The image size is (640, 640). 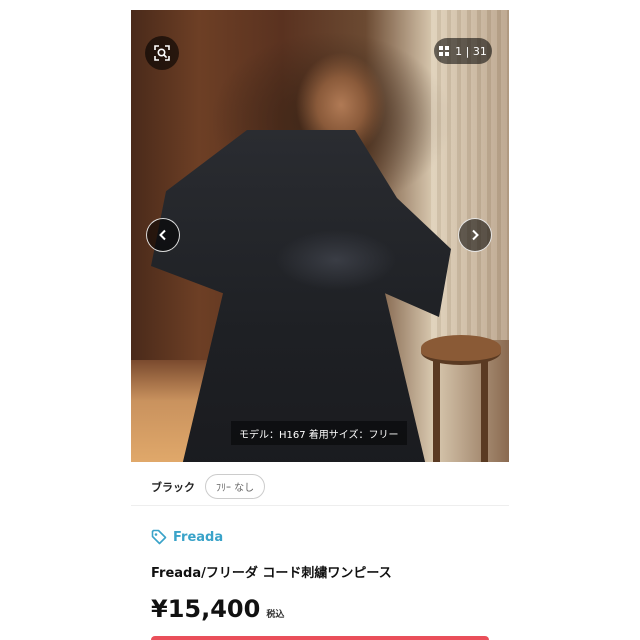 I want to click on counter-current: 1, so click(x=459, y=51).